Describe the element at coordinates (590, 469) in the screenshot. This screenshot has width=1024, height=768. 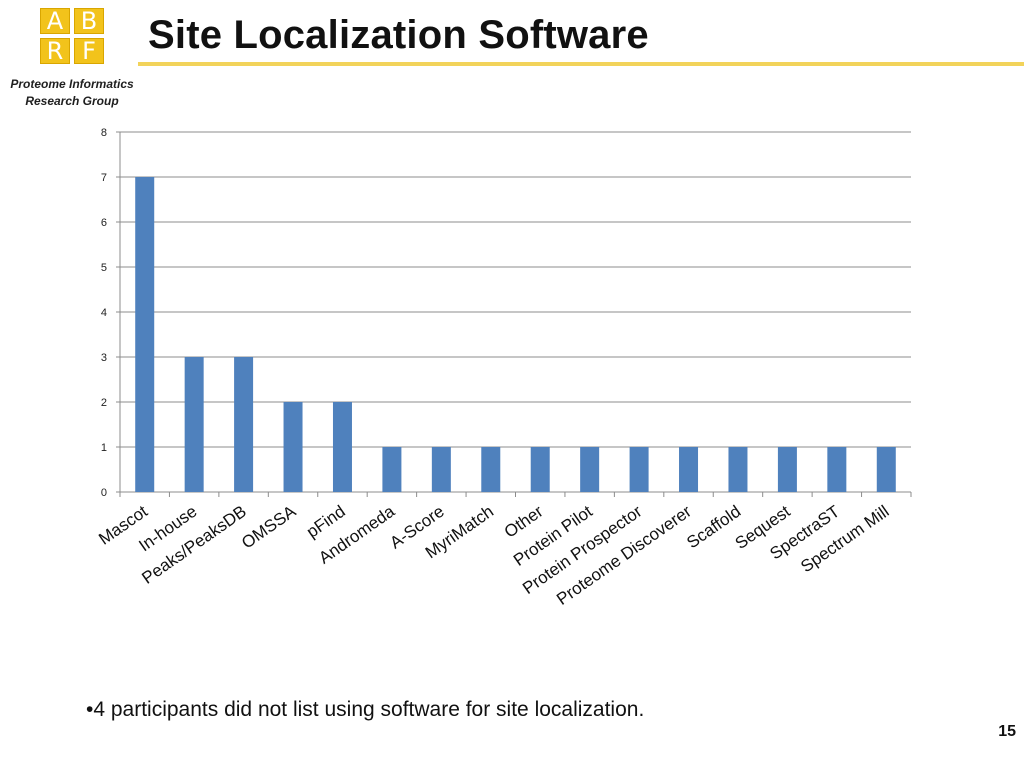
I see `bar-protein-pilot` at that location.